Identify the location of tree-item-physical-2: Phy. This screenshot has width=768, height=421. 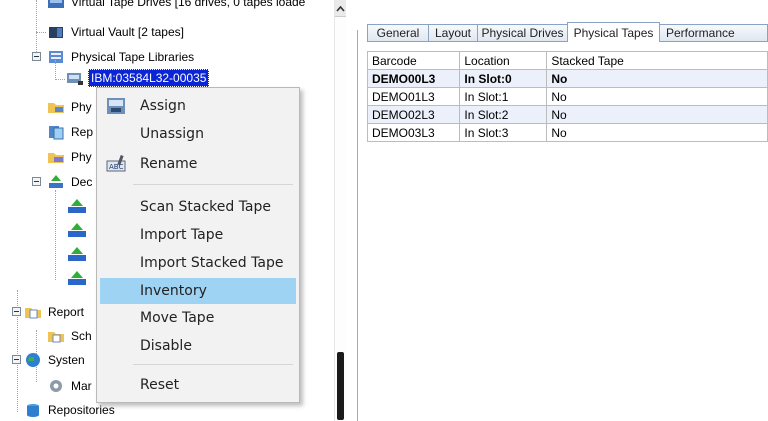
(70, 157).